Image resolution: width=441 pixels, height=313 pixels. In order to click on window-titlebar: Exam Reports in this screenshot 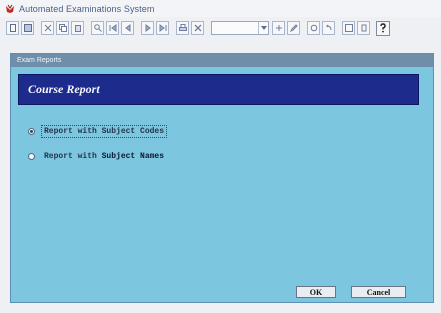, I will do `click(222, 60)`.